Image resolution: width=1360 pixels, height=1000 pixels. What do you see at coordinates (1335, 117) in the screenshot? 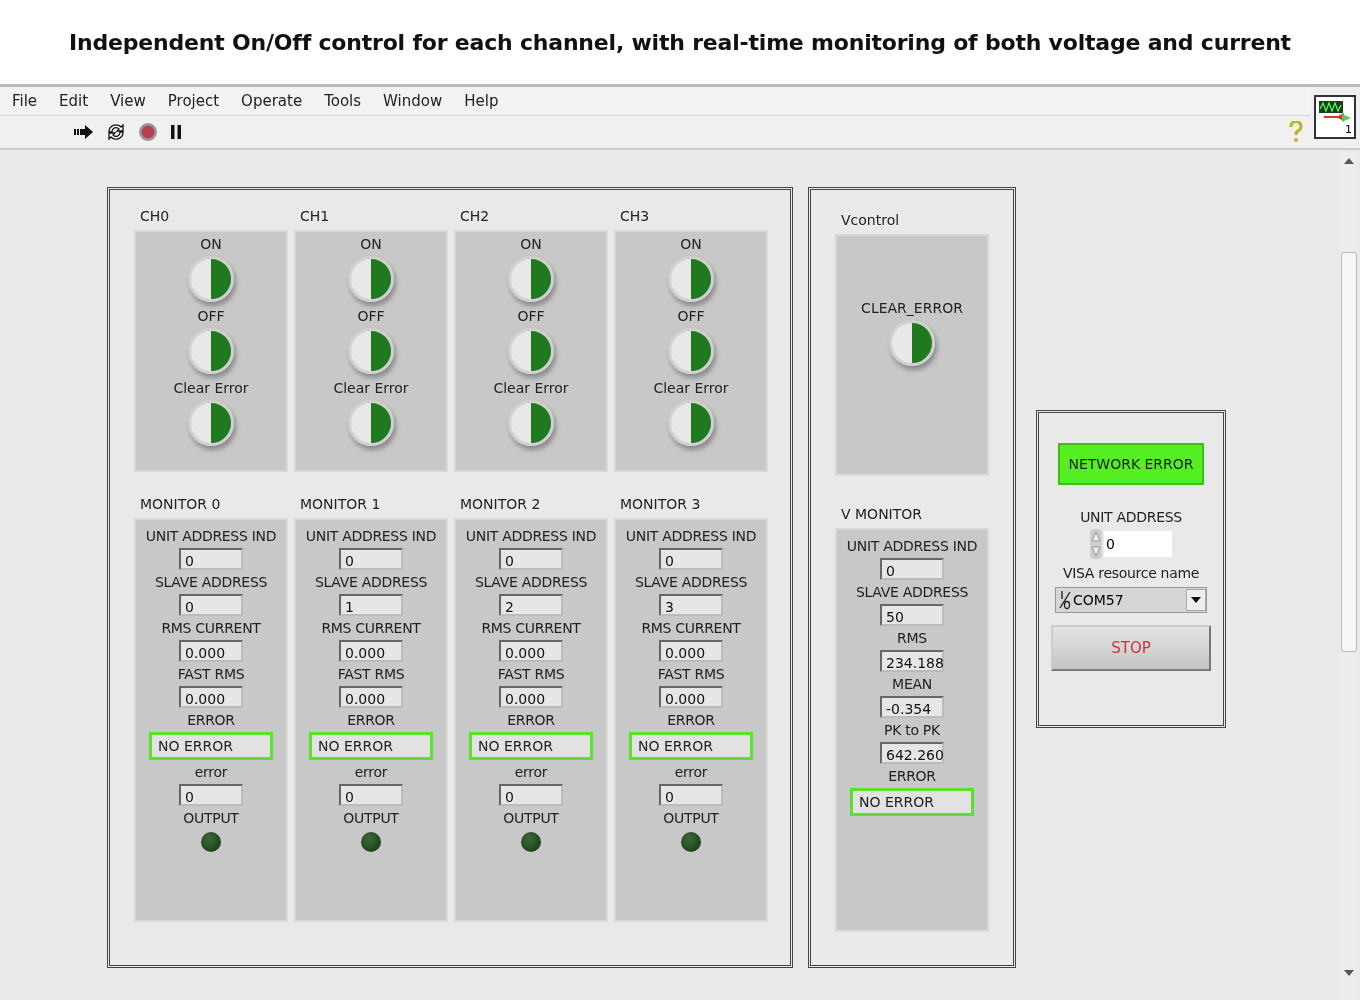
I see `vi-icon: 1` at bounding box center [1335, 117].